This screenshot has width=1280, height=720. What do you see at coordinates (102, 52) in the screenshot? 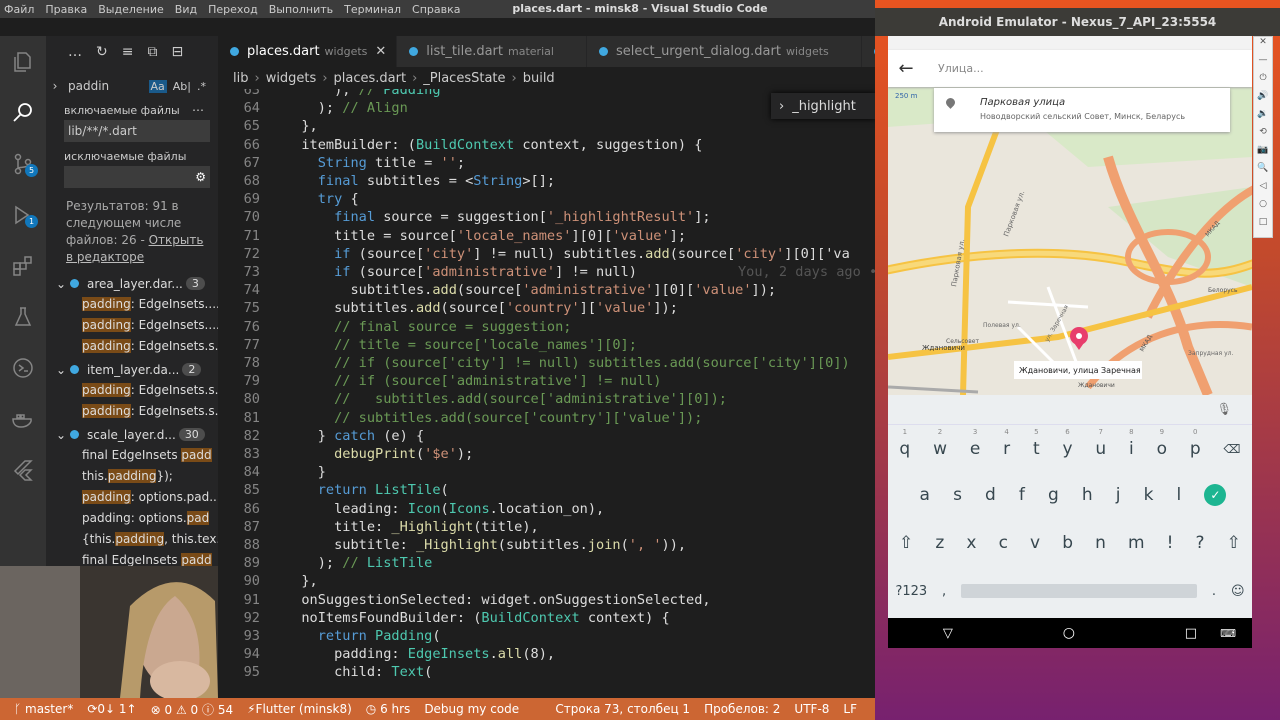
I see `refresh-icon: ↻` at bounding box center [102, 52].